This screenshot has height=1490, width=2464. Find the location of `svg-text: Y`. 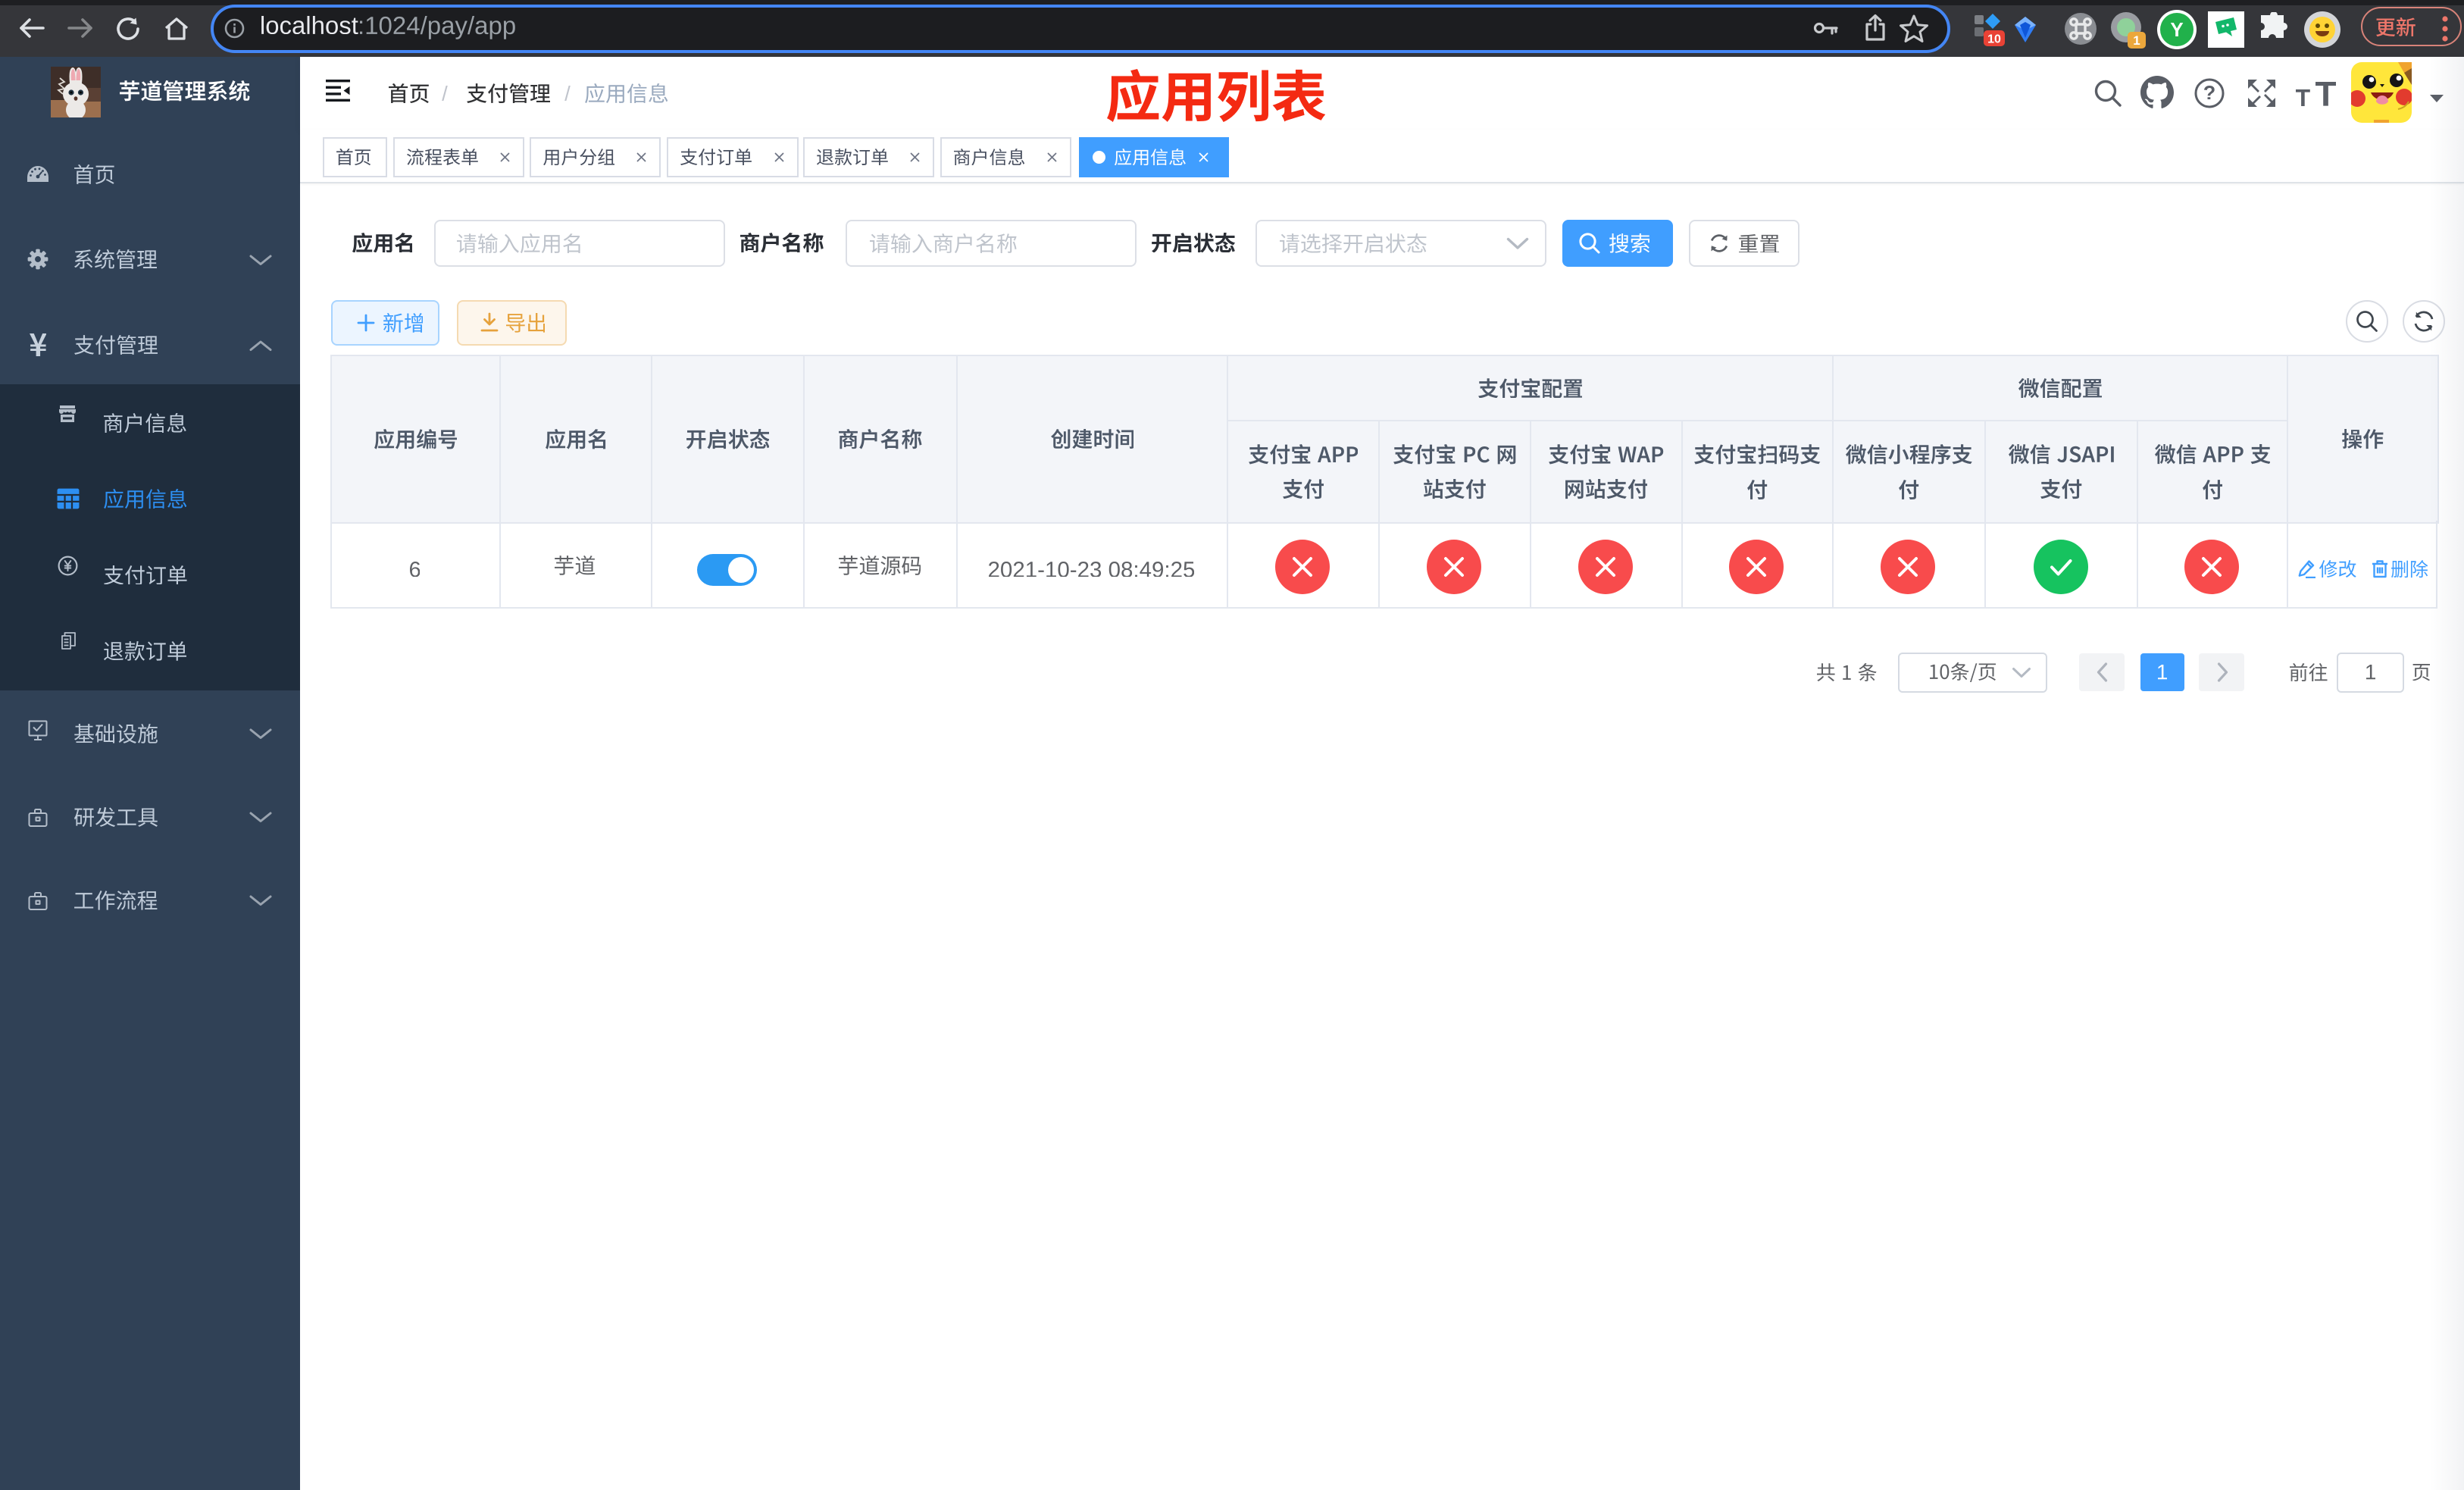

svg-text: Y is located at coordinates (2176, 29).